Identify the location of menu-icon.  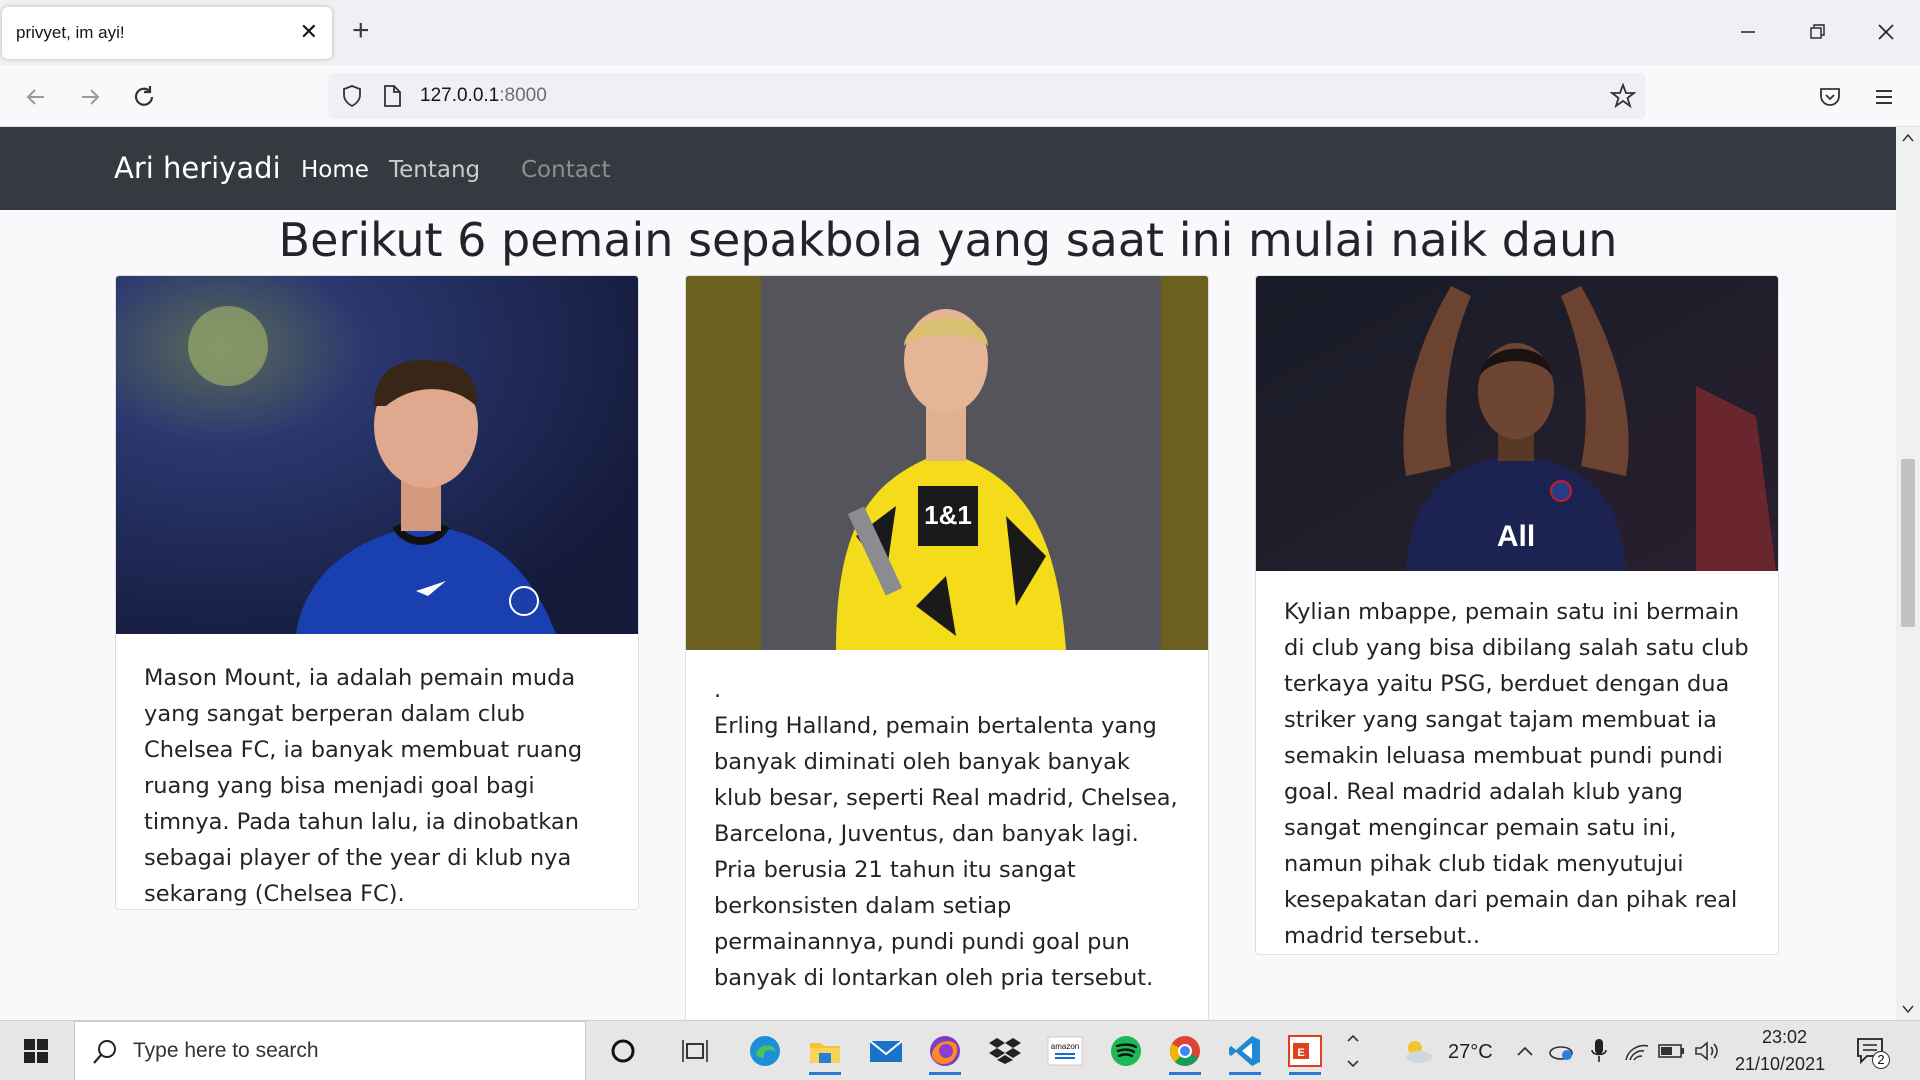
(1884, 97).